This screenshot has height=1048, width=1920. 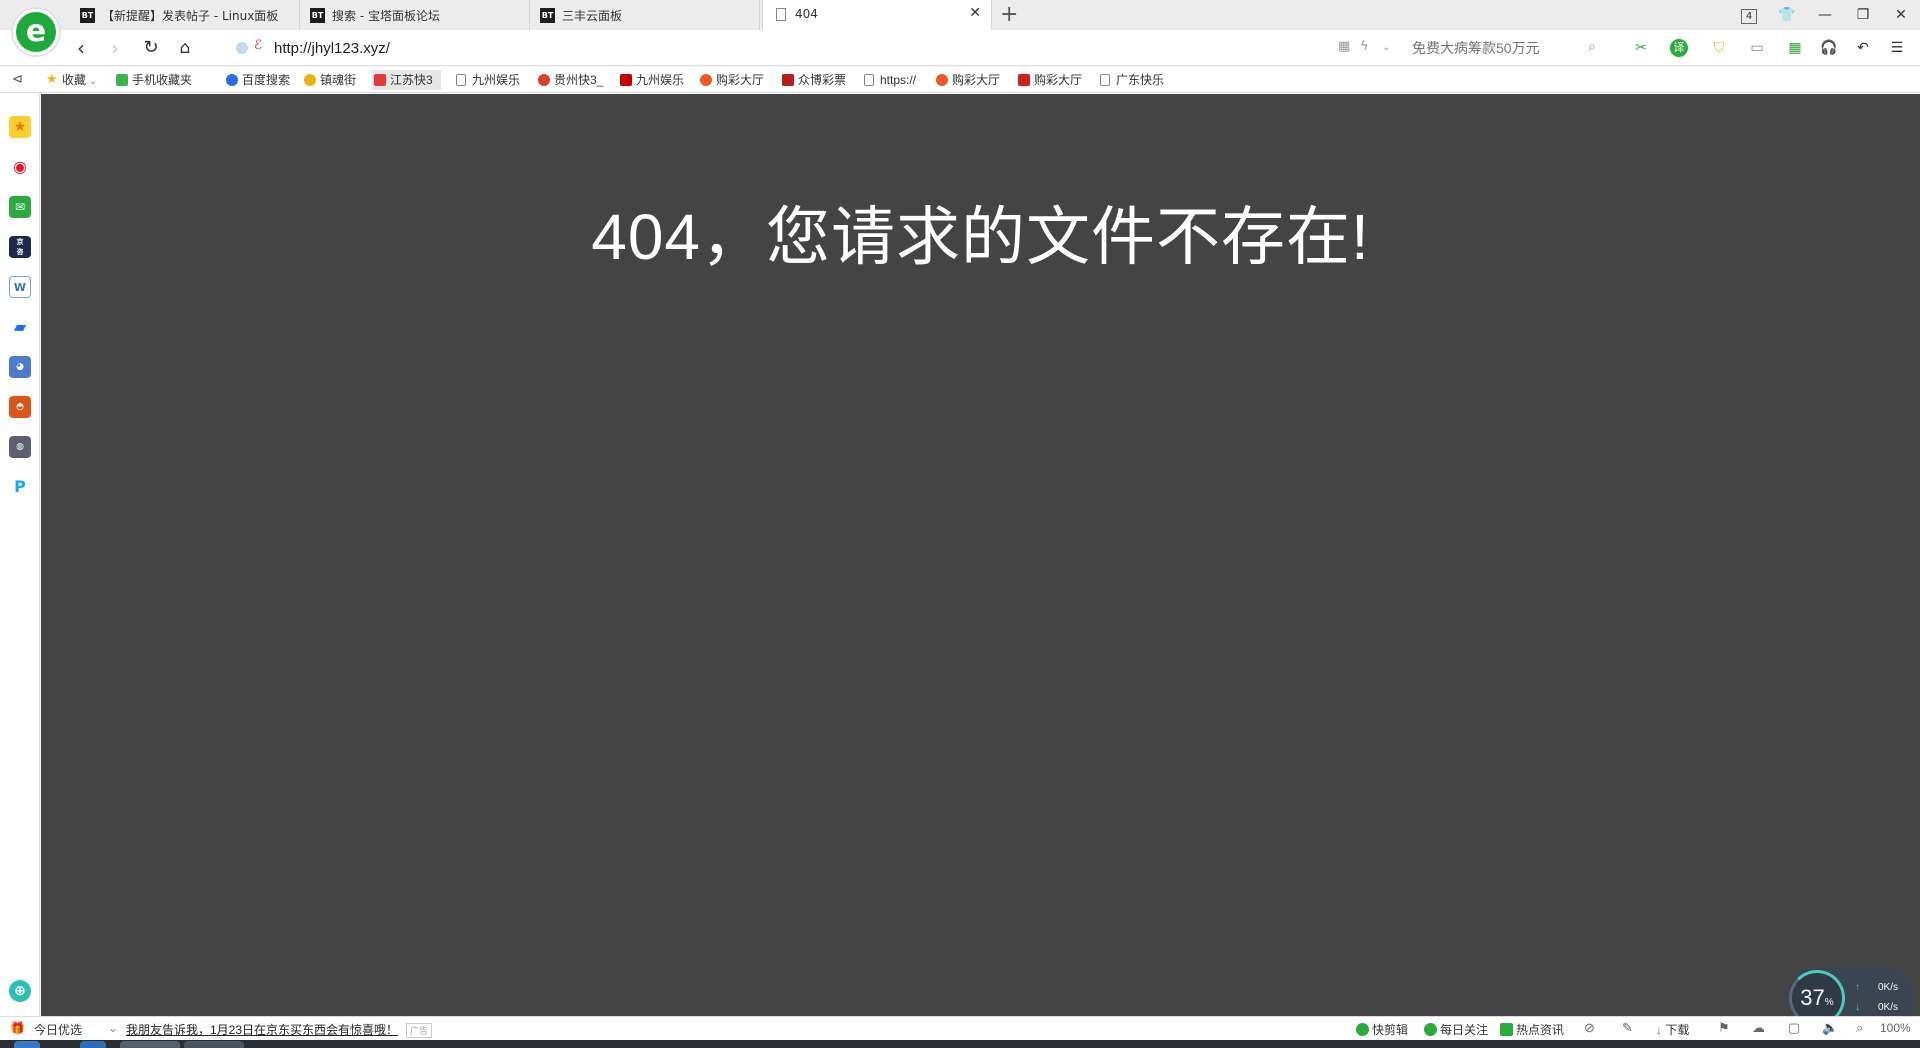 I want to click on close-window-button: ✕, so click(x=1901, y=15).